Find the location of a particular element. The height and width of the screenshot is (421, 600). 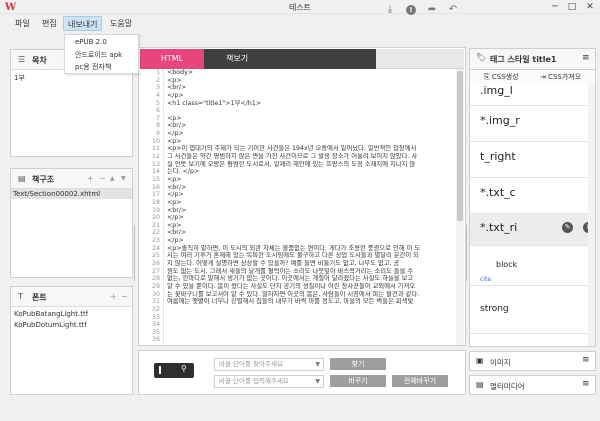

css-create-button: ⎘ CSS생성 is located at coordinates (501, 77).